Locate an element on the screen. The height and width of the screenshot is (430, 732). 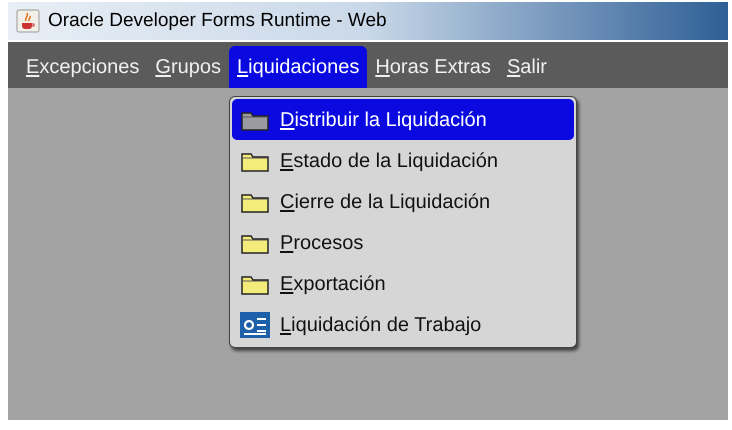
text-document-icon is located at coordinates (255, 325).